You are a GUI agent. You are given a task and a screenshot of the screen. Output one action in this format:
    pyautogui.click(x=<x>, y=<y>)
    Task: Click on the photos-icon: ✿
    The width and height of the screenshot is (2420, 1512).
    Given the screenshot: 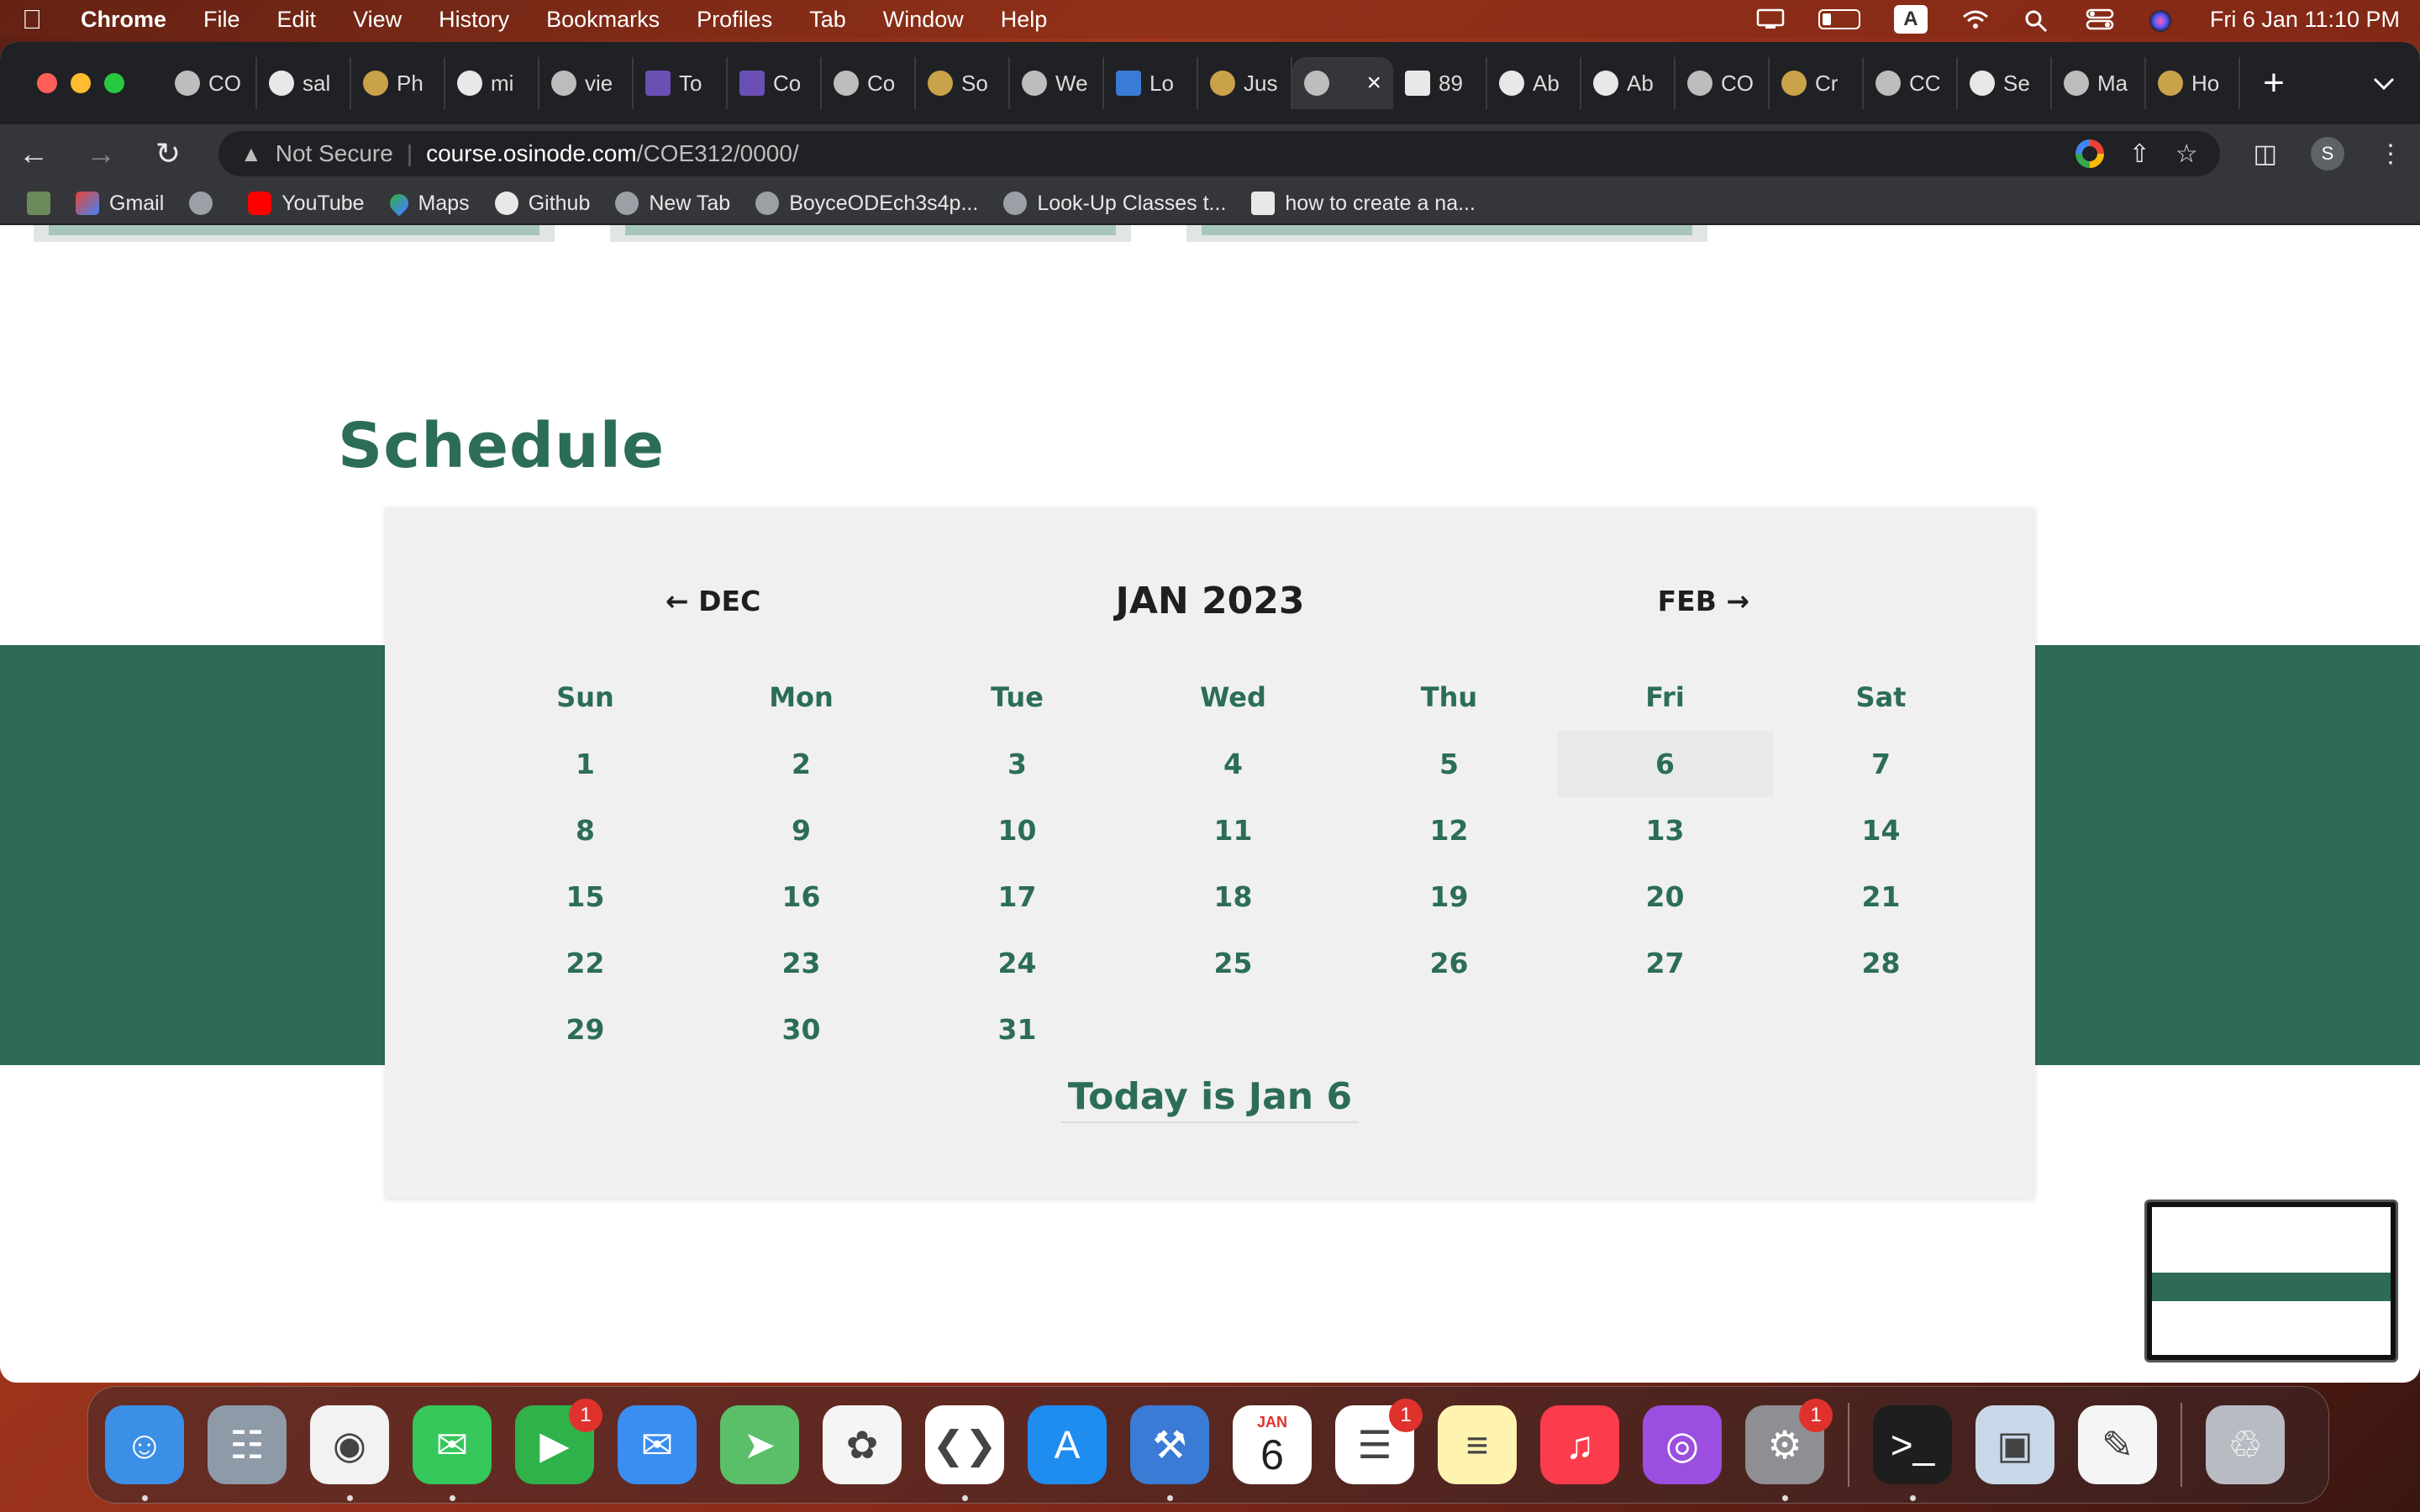 What is the action you would take?
    pyautogui.click(x=863, y=1444)
    